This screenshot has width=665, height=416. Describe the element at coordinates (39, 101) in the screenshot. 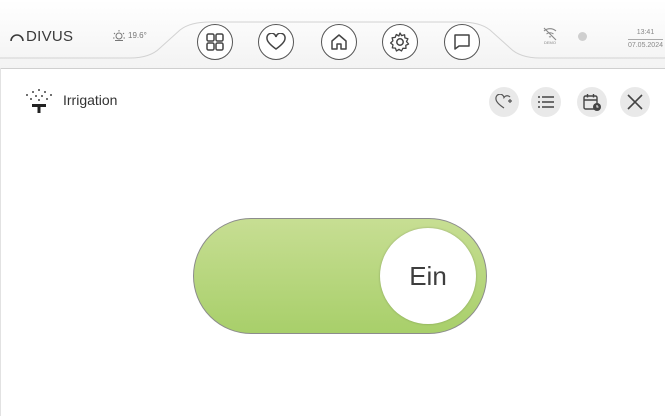

I see `sprinkler-icon` at that location.